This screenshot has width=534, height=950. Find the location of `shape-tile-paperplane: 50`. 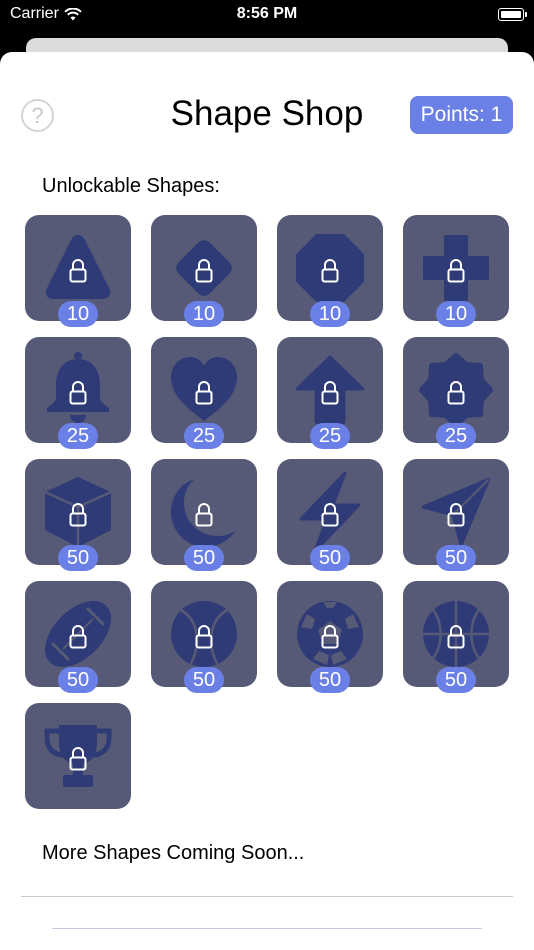

shape-tile-paperplane: 50 is located at coordinates (456, 515).